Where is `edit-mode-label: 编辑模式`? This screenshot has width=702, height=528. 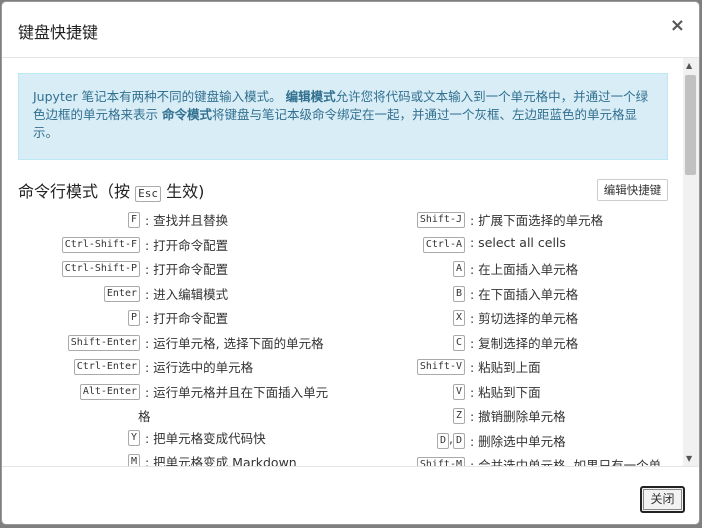
edit-mode-label: 编辑模式 is located at coordinates (310, 96).